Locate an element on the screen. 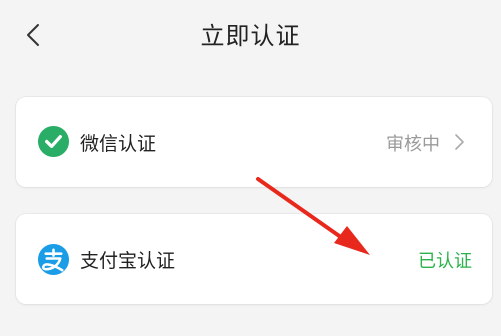 Image resolution: width=501 pixels, height=336 pixels. page-title: 立即认证 is located at coordinates (250, 36).